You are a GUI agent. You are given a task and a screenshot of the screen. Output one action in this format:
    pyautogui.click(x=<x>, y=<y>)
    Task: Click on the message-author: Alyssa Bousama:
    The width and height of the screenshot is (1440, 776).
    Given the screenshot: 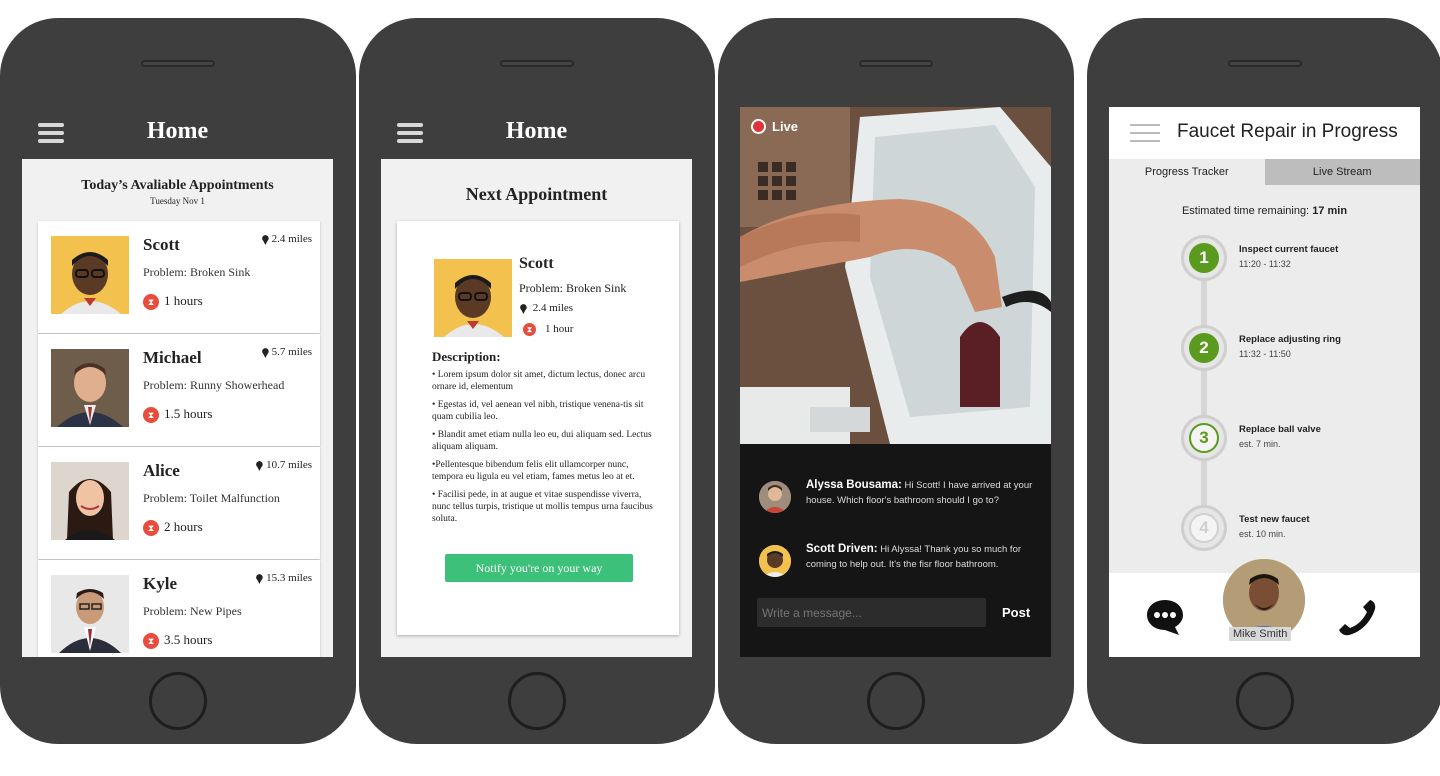 What is the action you would take?
    pyautogui.click(x=854, y=485)
    